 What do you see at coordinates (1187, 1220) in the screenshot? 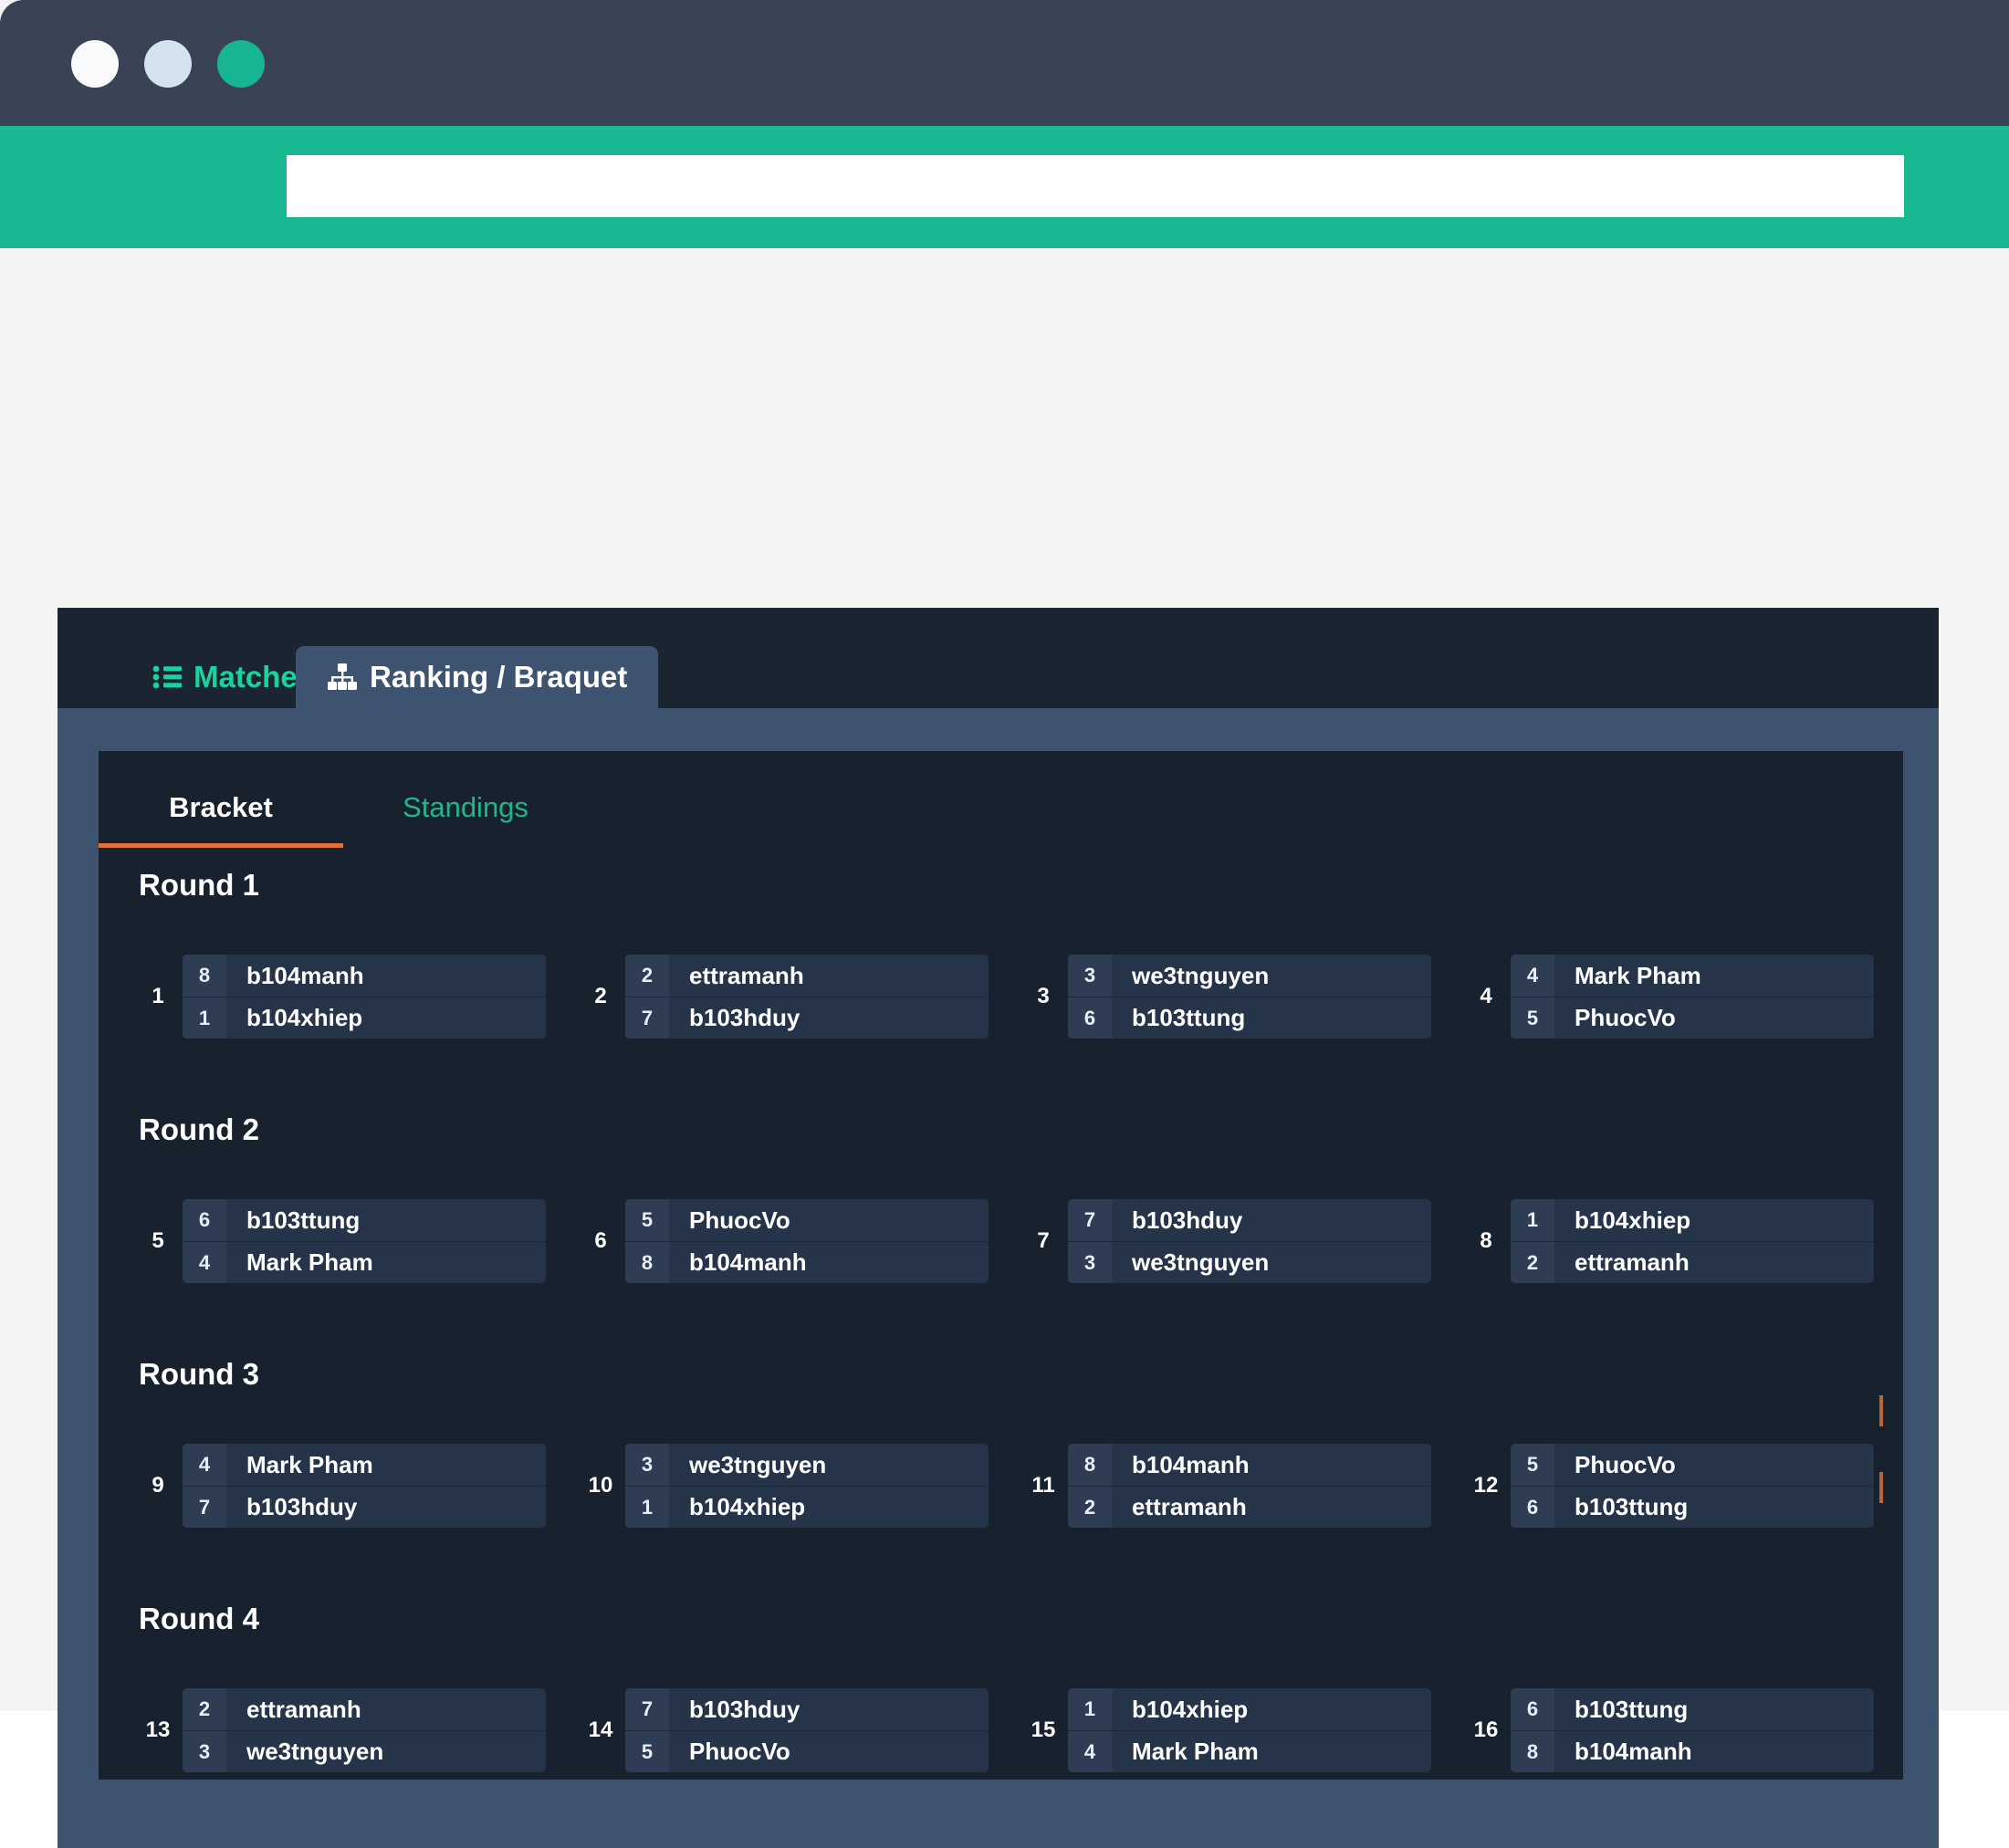
I see `competitor-name: b103hduy` at bounding box center [1187, 1220].